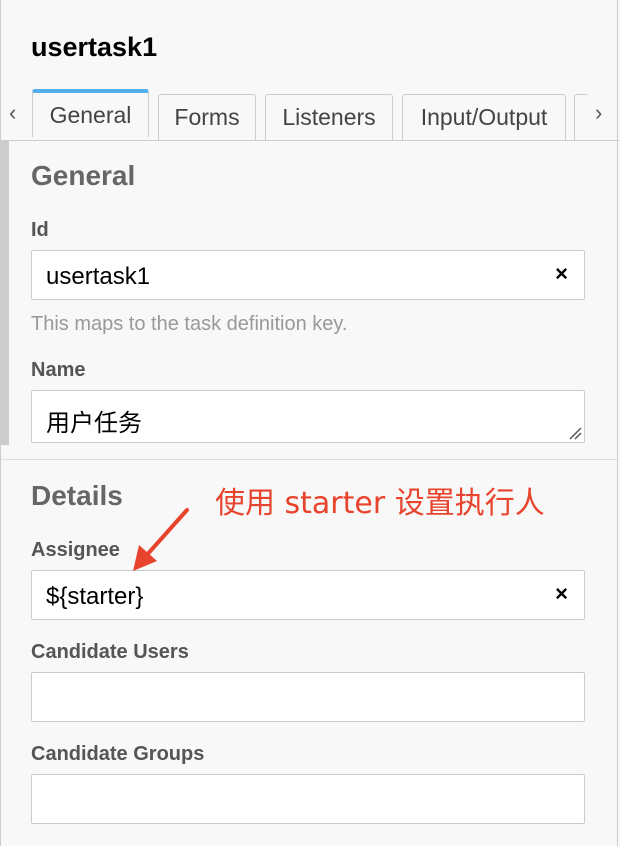  What do you see at coordinates (308, 799) in the screenshot?
I see `candidate-groups-field` at bounding box center [308, 799].